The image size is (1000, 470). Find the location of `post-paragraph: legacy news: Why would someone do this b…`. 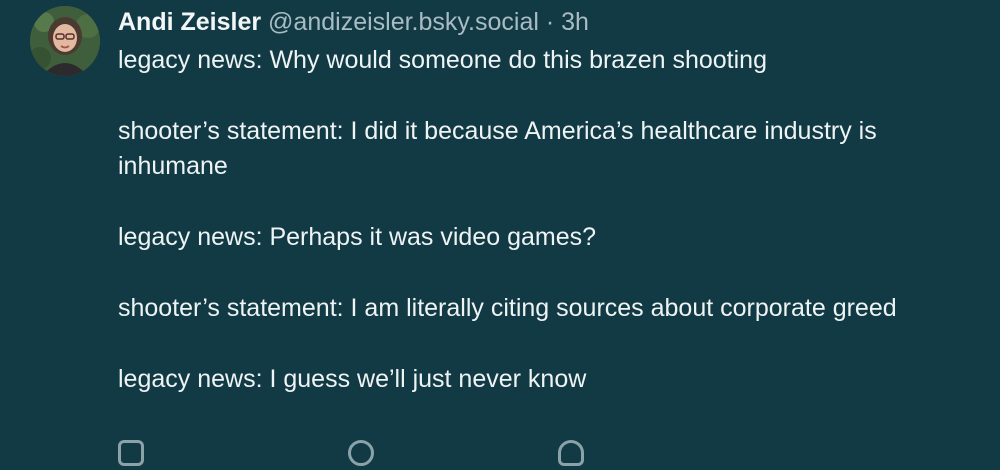

post-paragraph: legacy news: Why would someone do this b… is located at coordinates (442, 60).